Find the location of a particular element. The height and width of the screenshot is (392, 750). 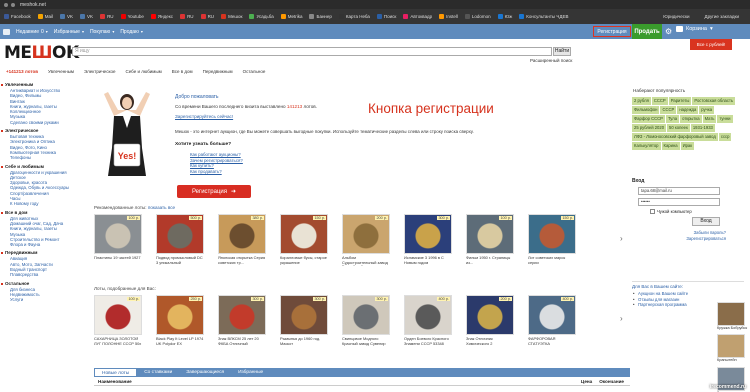

faq-item: Как работают аукционы? is located at coordinates (216, 155).